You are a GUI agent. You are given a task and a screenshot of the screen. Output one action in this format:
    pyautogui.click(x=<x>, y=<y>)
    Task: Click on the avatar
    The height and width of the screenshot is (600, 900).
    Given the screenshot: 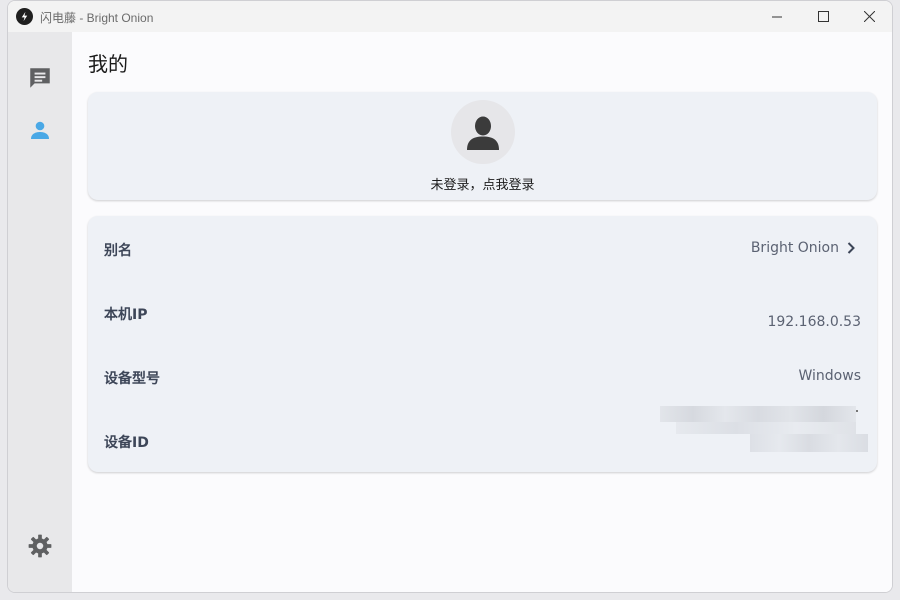 What is the action you would take?
    pyautogui.click(x=483, y=132)
    